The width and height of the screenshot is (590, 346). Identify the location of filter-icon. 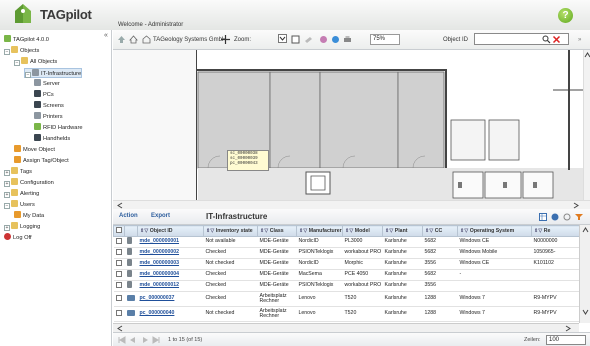
(579, 217).